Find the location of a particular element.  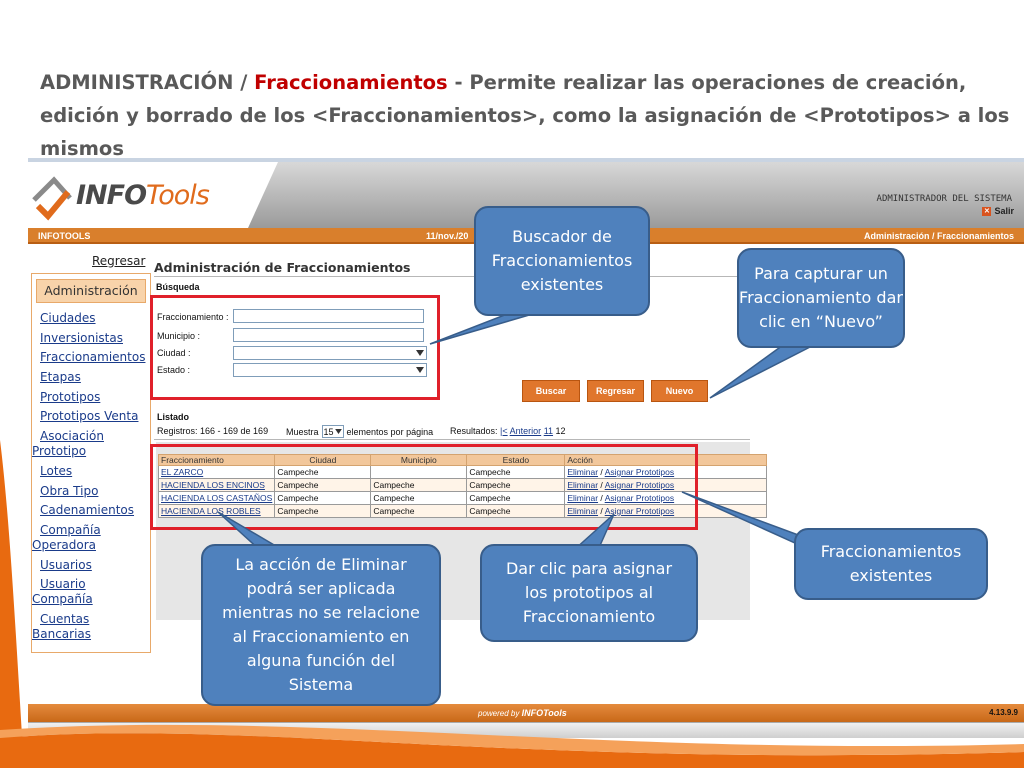

sidebar-item-label: Operadora is located at coordinates (64, 544).